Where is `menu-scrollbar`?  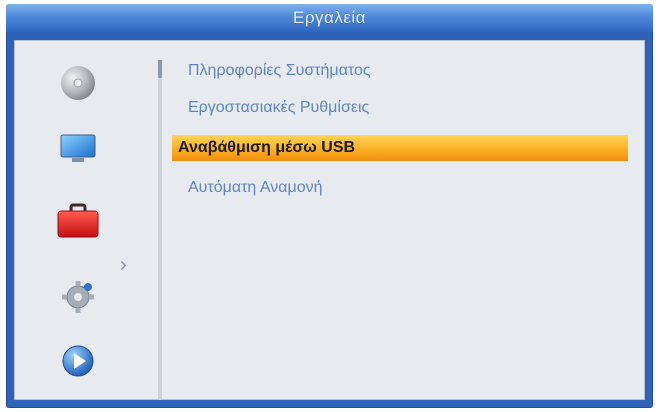 menu-scrollbar is located at coordinates (160, 230).